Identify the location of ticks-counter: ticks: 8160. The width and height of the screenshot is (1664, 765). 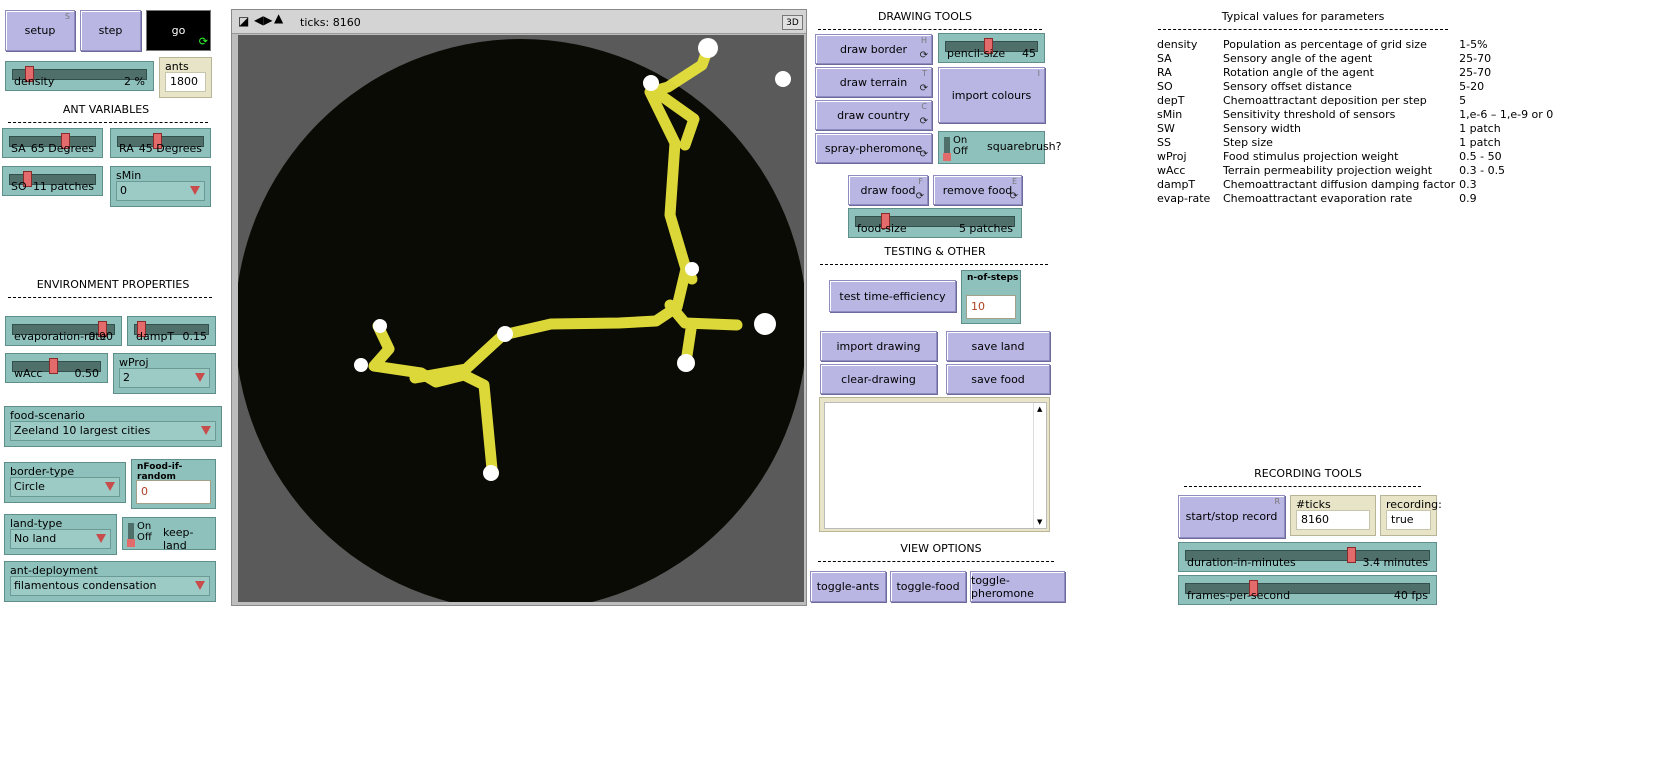
(330, 22).